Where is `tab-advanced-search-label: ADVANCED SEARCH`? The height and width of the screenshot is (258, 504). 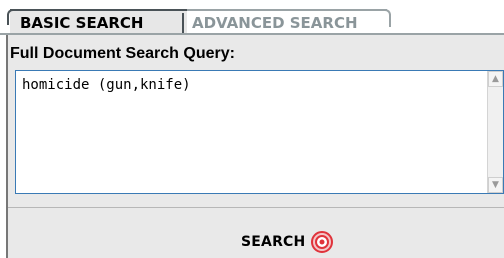 tab-advanced-search-label: ADVANCED SEARCH is located at coordinates (275, 23).